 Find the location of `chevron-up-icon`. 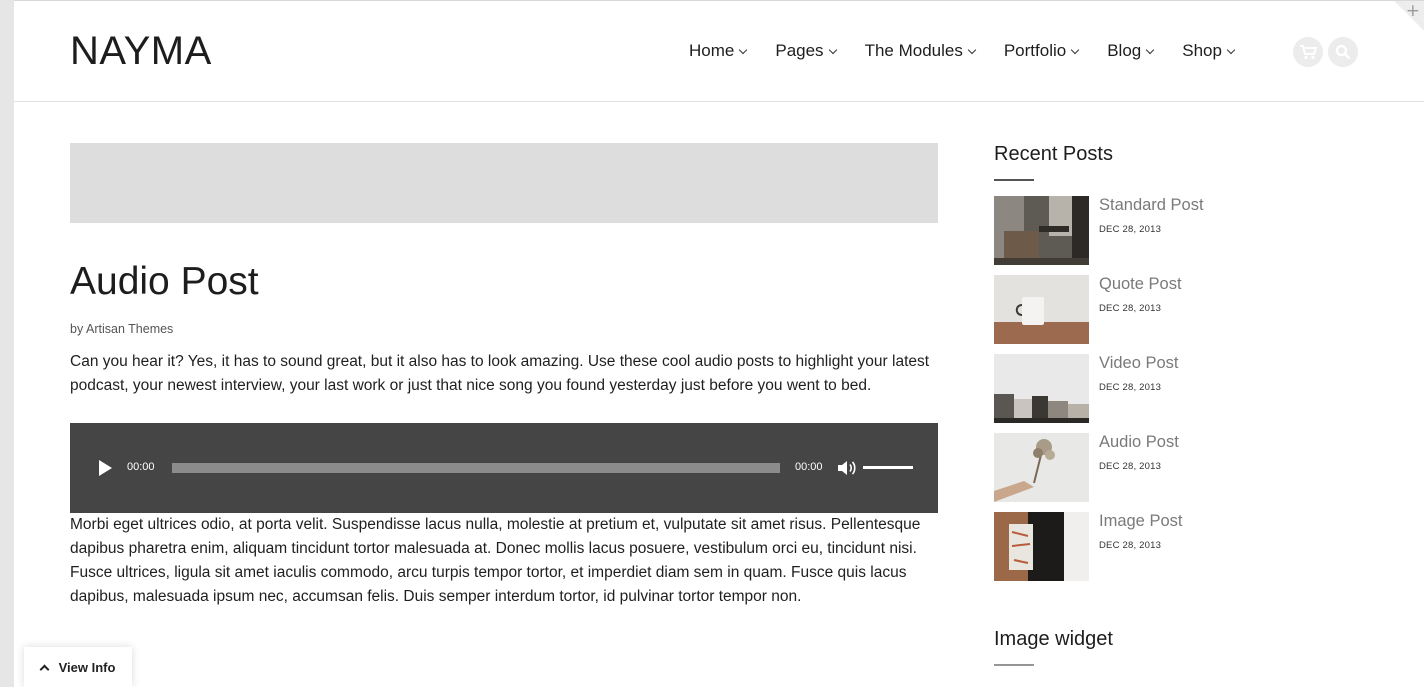

chevron-up-icon is located at coordinates (44, 669).